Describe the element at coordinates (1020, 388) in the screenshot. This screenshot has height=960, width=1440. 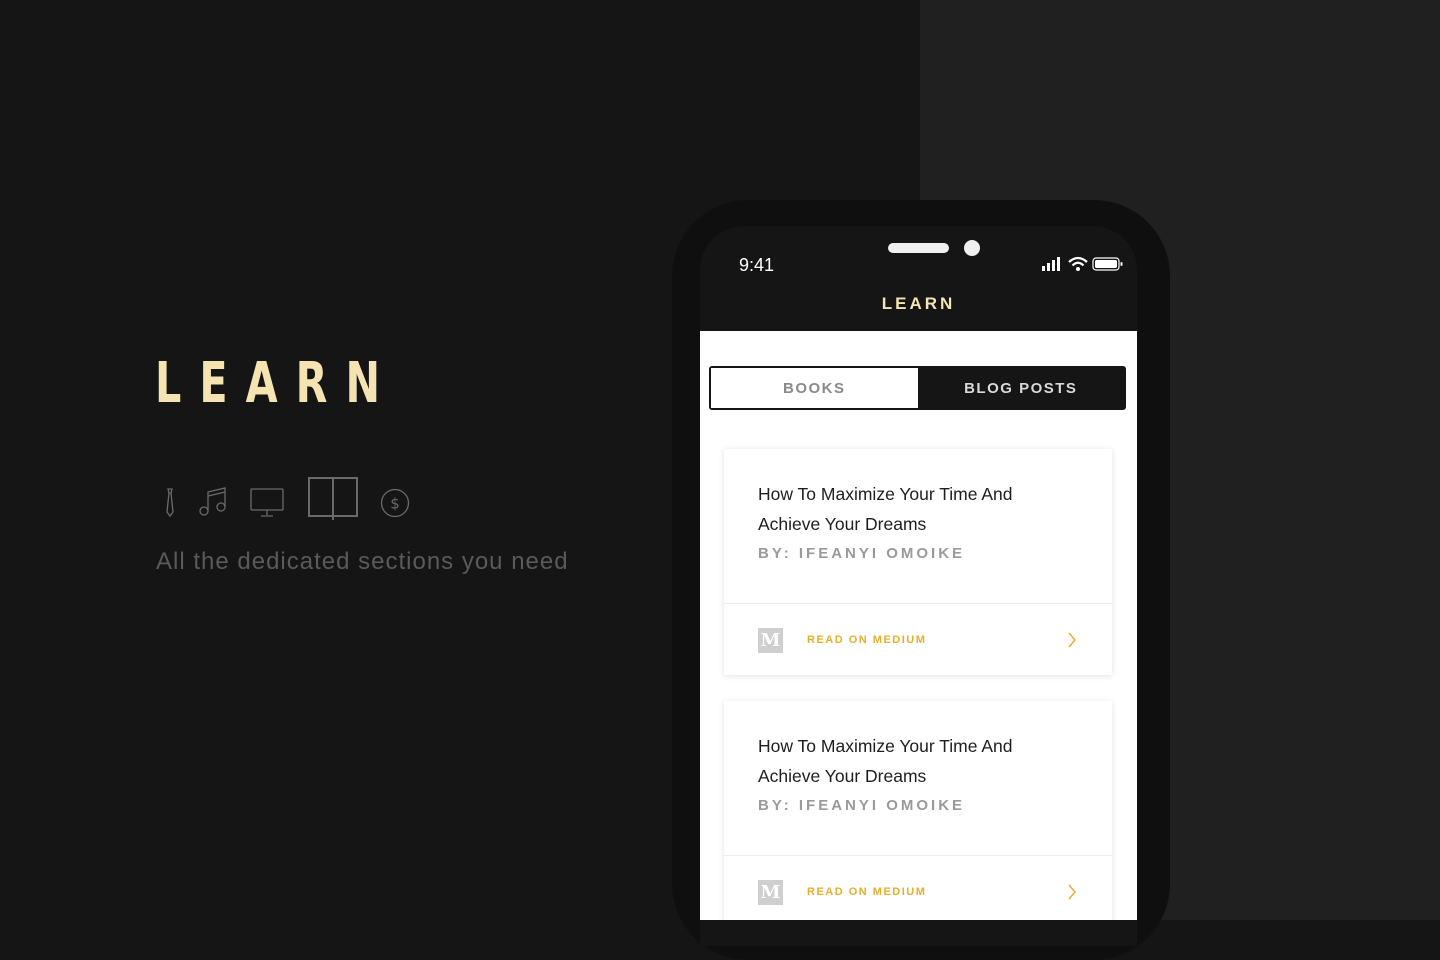
I see `tab-blog-posts: BLOG POSTS` at that location.